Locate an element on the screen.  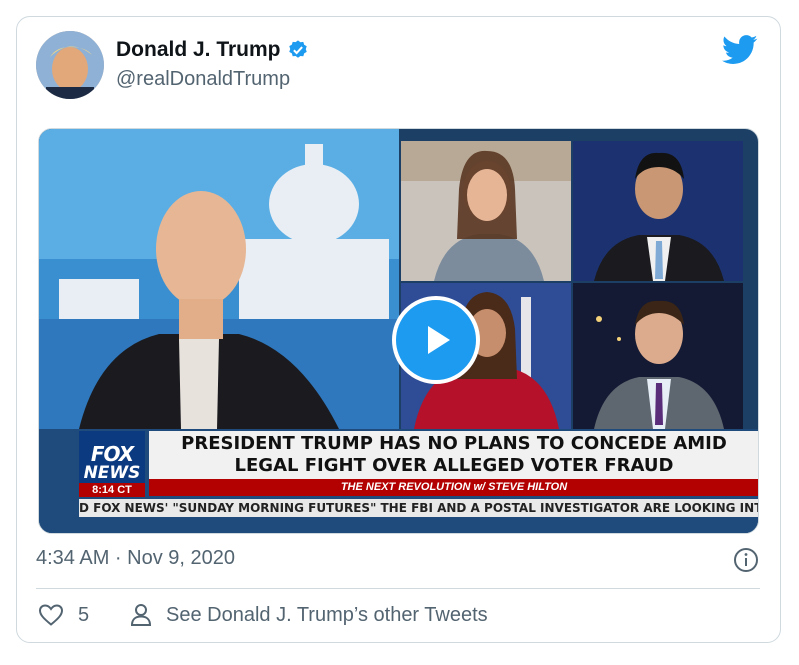
headline-line2: LEGAL FIGHT OVER ALLEGED VOTER FRAUD is located at coordinates (454, 465).